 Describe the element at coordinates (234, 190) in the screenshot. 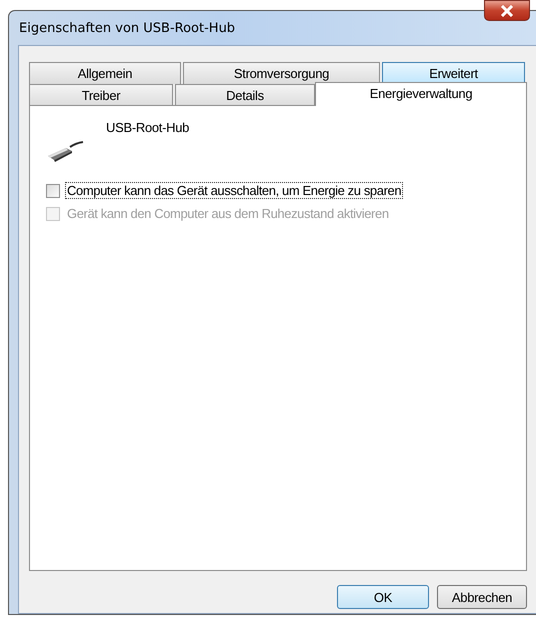

I see `checkbox-label: Computer kann das Gerät ausschalten, um Energie zu sparen` at that location.